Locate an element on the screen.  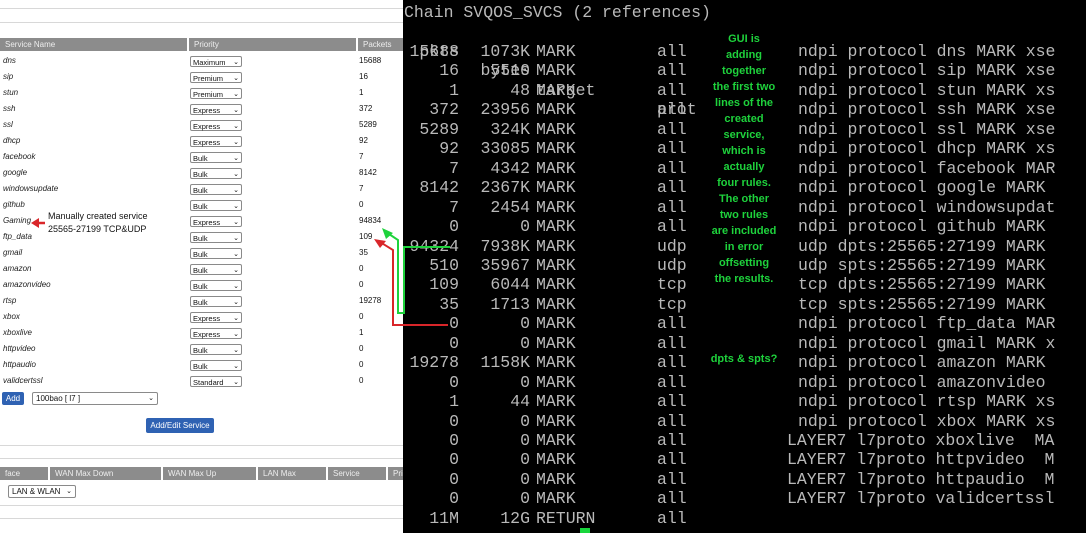
rule-bytes: 33085 is located at coordinates (505, 149).